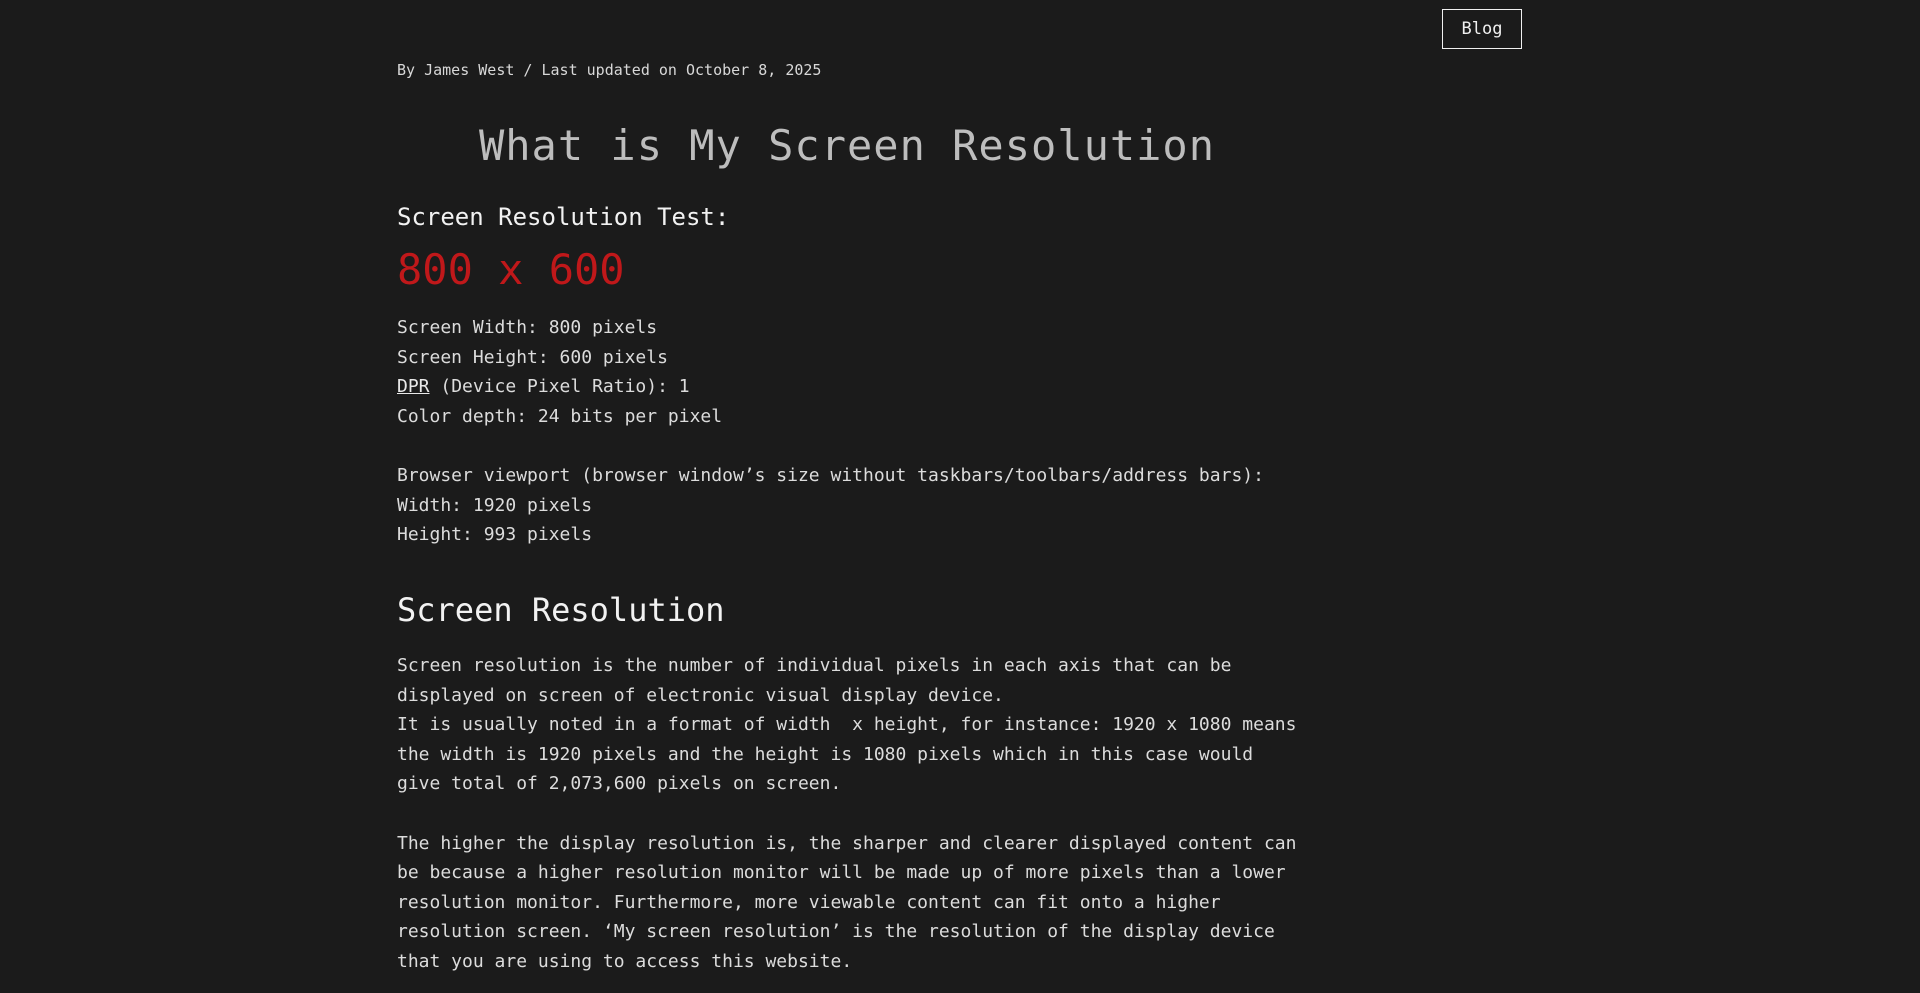 This screenshot has height=993, width=1920. I want to click on screen-height: Screen Height: 600 pixels, so click(532, 357).